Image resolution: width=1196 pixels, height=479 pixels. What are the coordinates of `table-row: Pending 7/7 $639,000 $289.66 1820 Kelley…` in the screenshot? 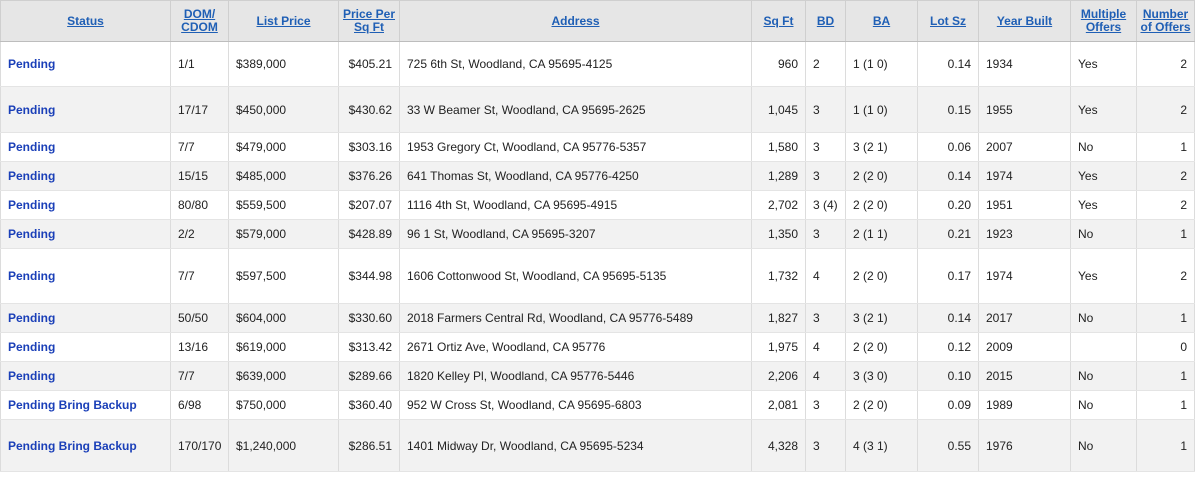 It's located at (597, 376).